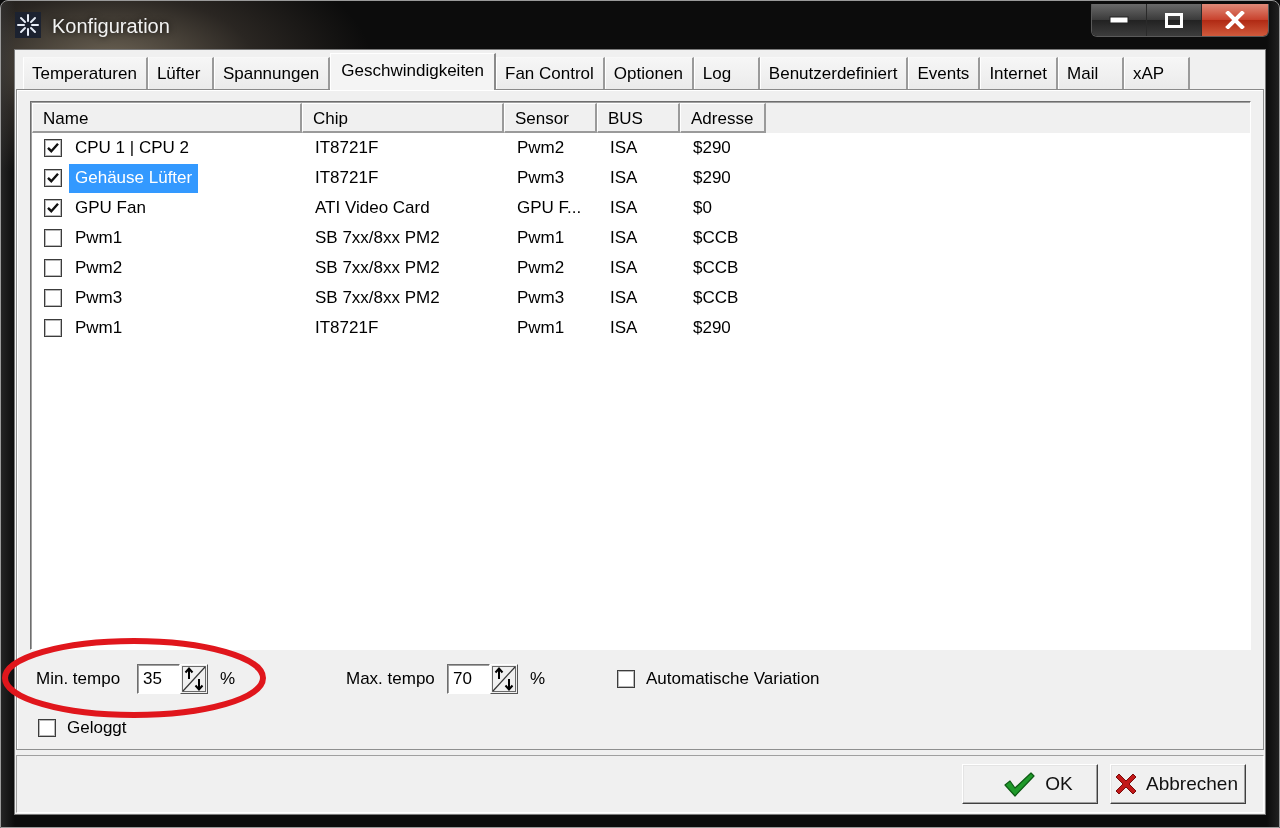 Image resolution: width=1280 pixels, height=828 pixels. Describe the element at coordinates (944, 73) in the screenshot. I see `tab: Events` at that location.